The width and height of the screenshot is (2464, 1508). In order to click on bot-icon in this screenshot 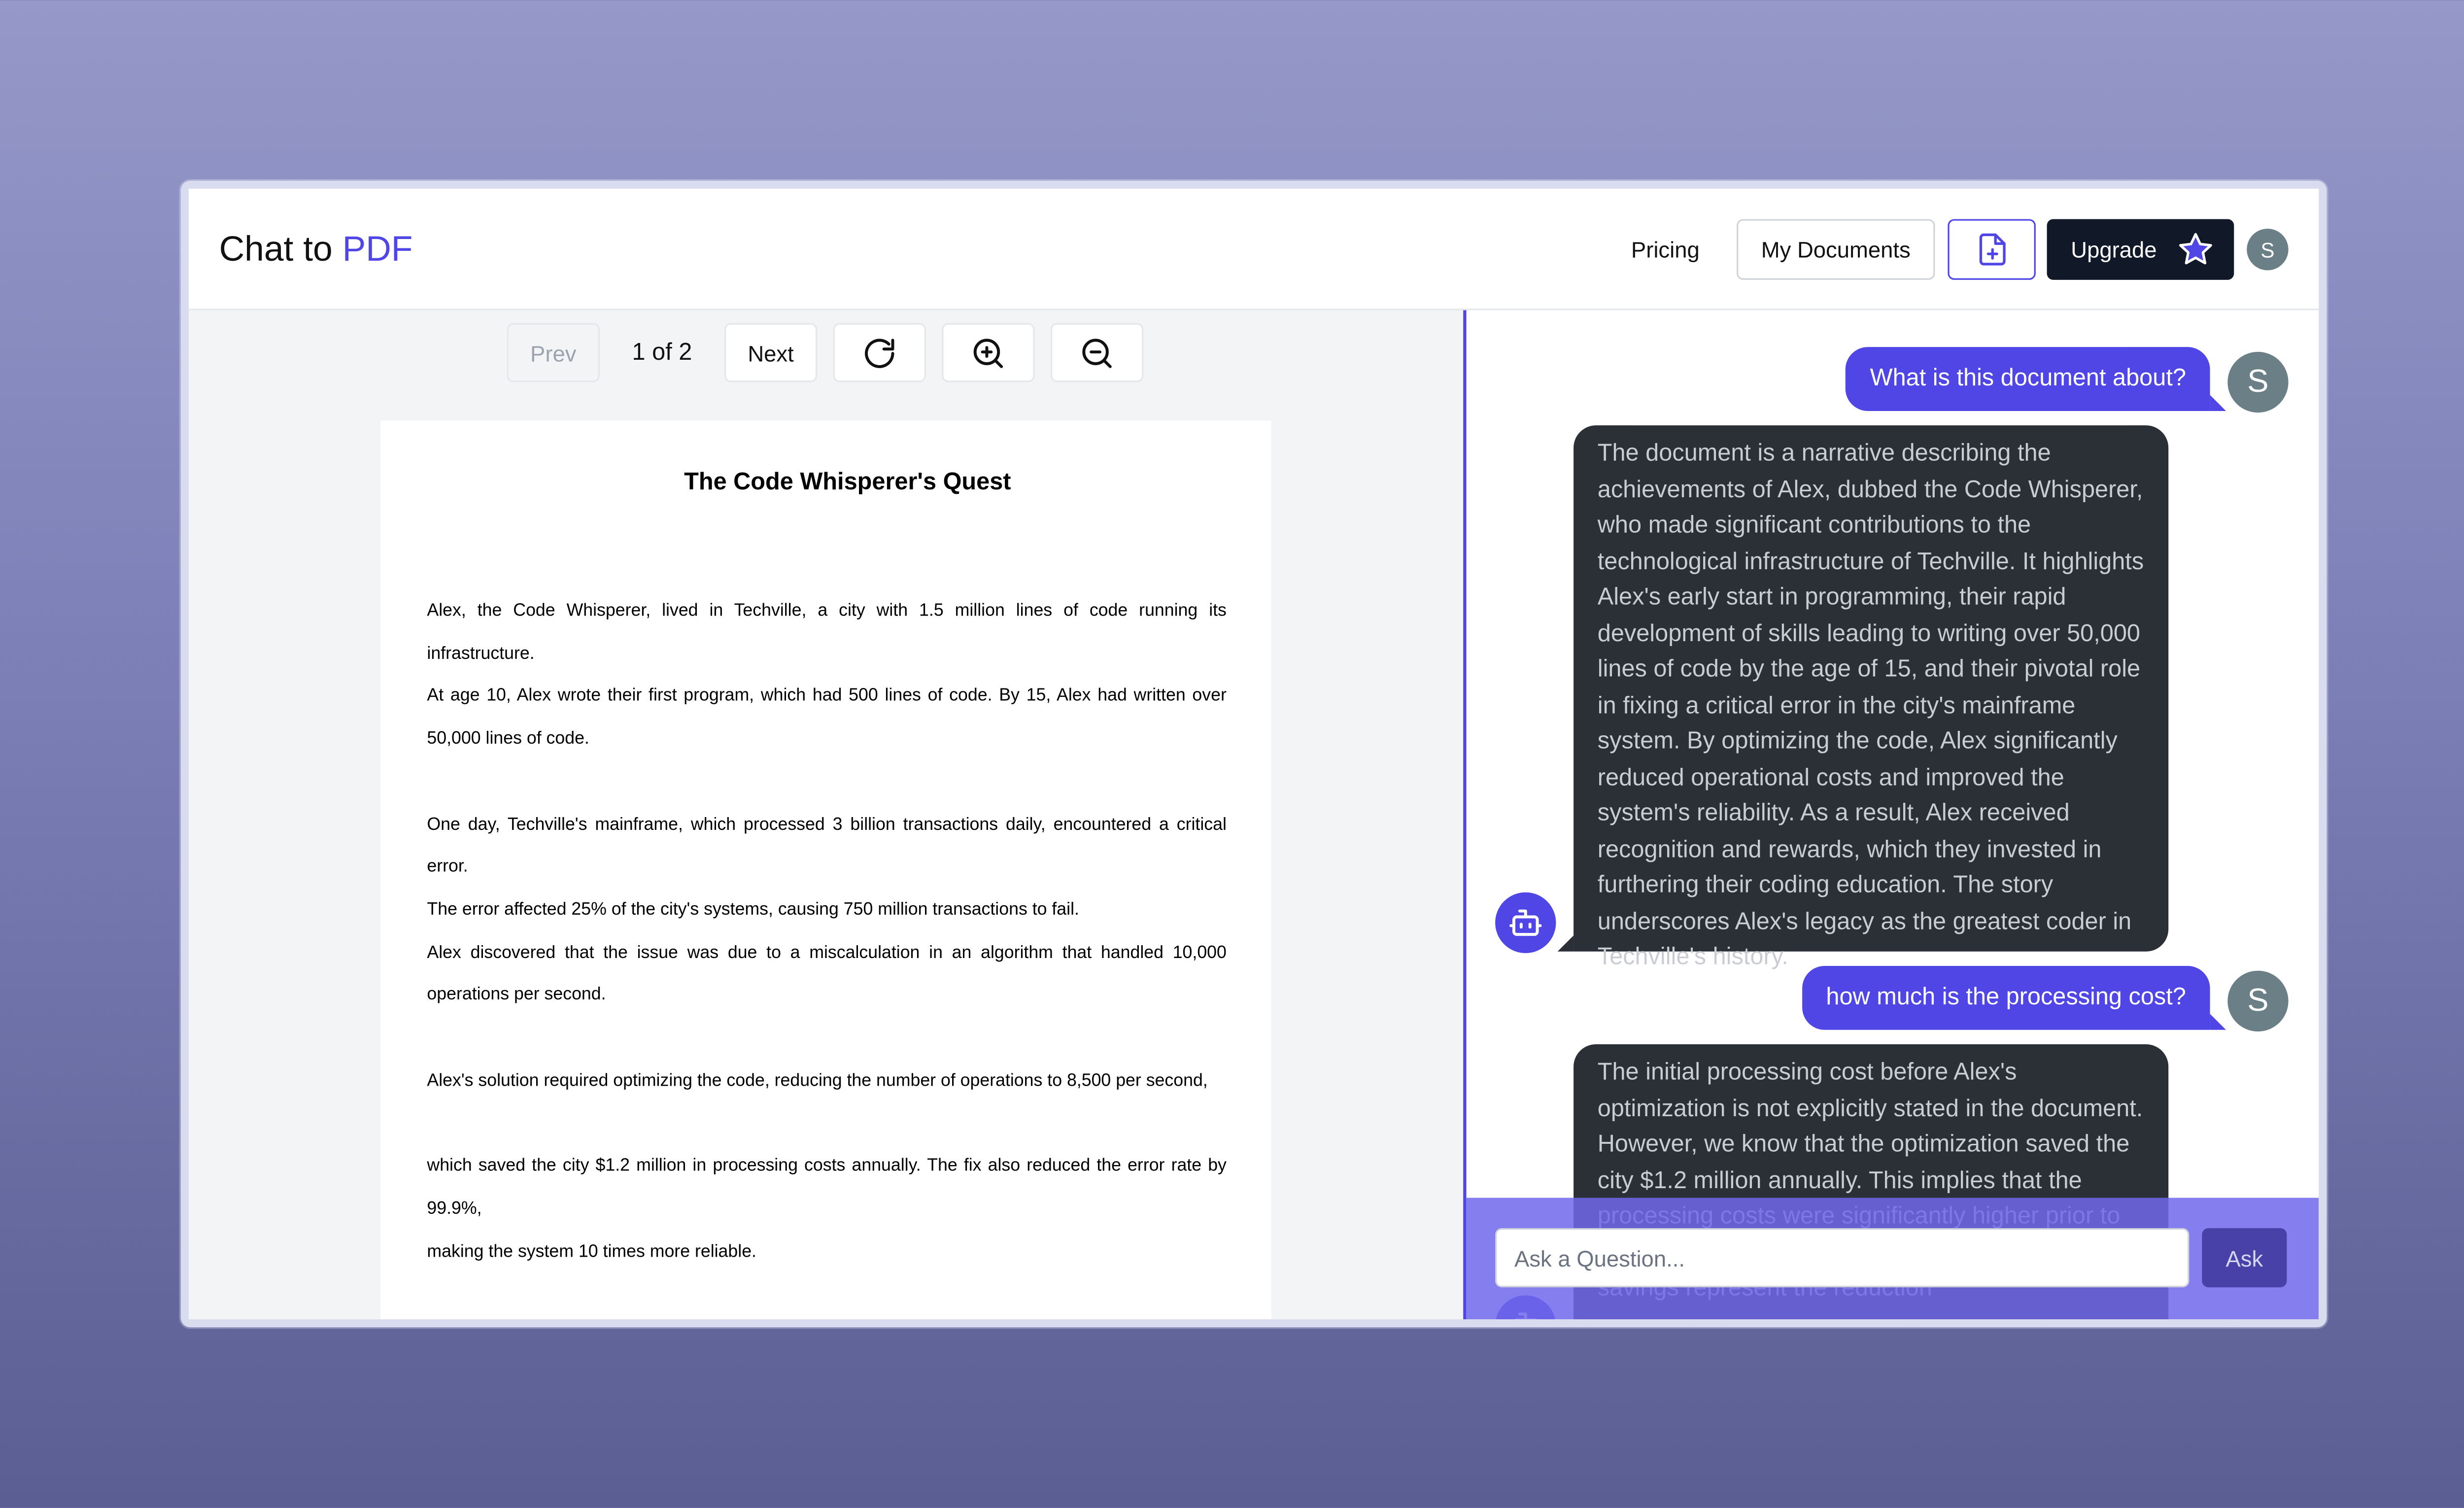, I will do `click(1525, 922)`.